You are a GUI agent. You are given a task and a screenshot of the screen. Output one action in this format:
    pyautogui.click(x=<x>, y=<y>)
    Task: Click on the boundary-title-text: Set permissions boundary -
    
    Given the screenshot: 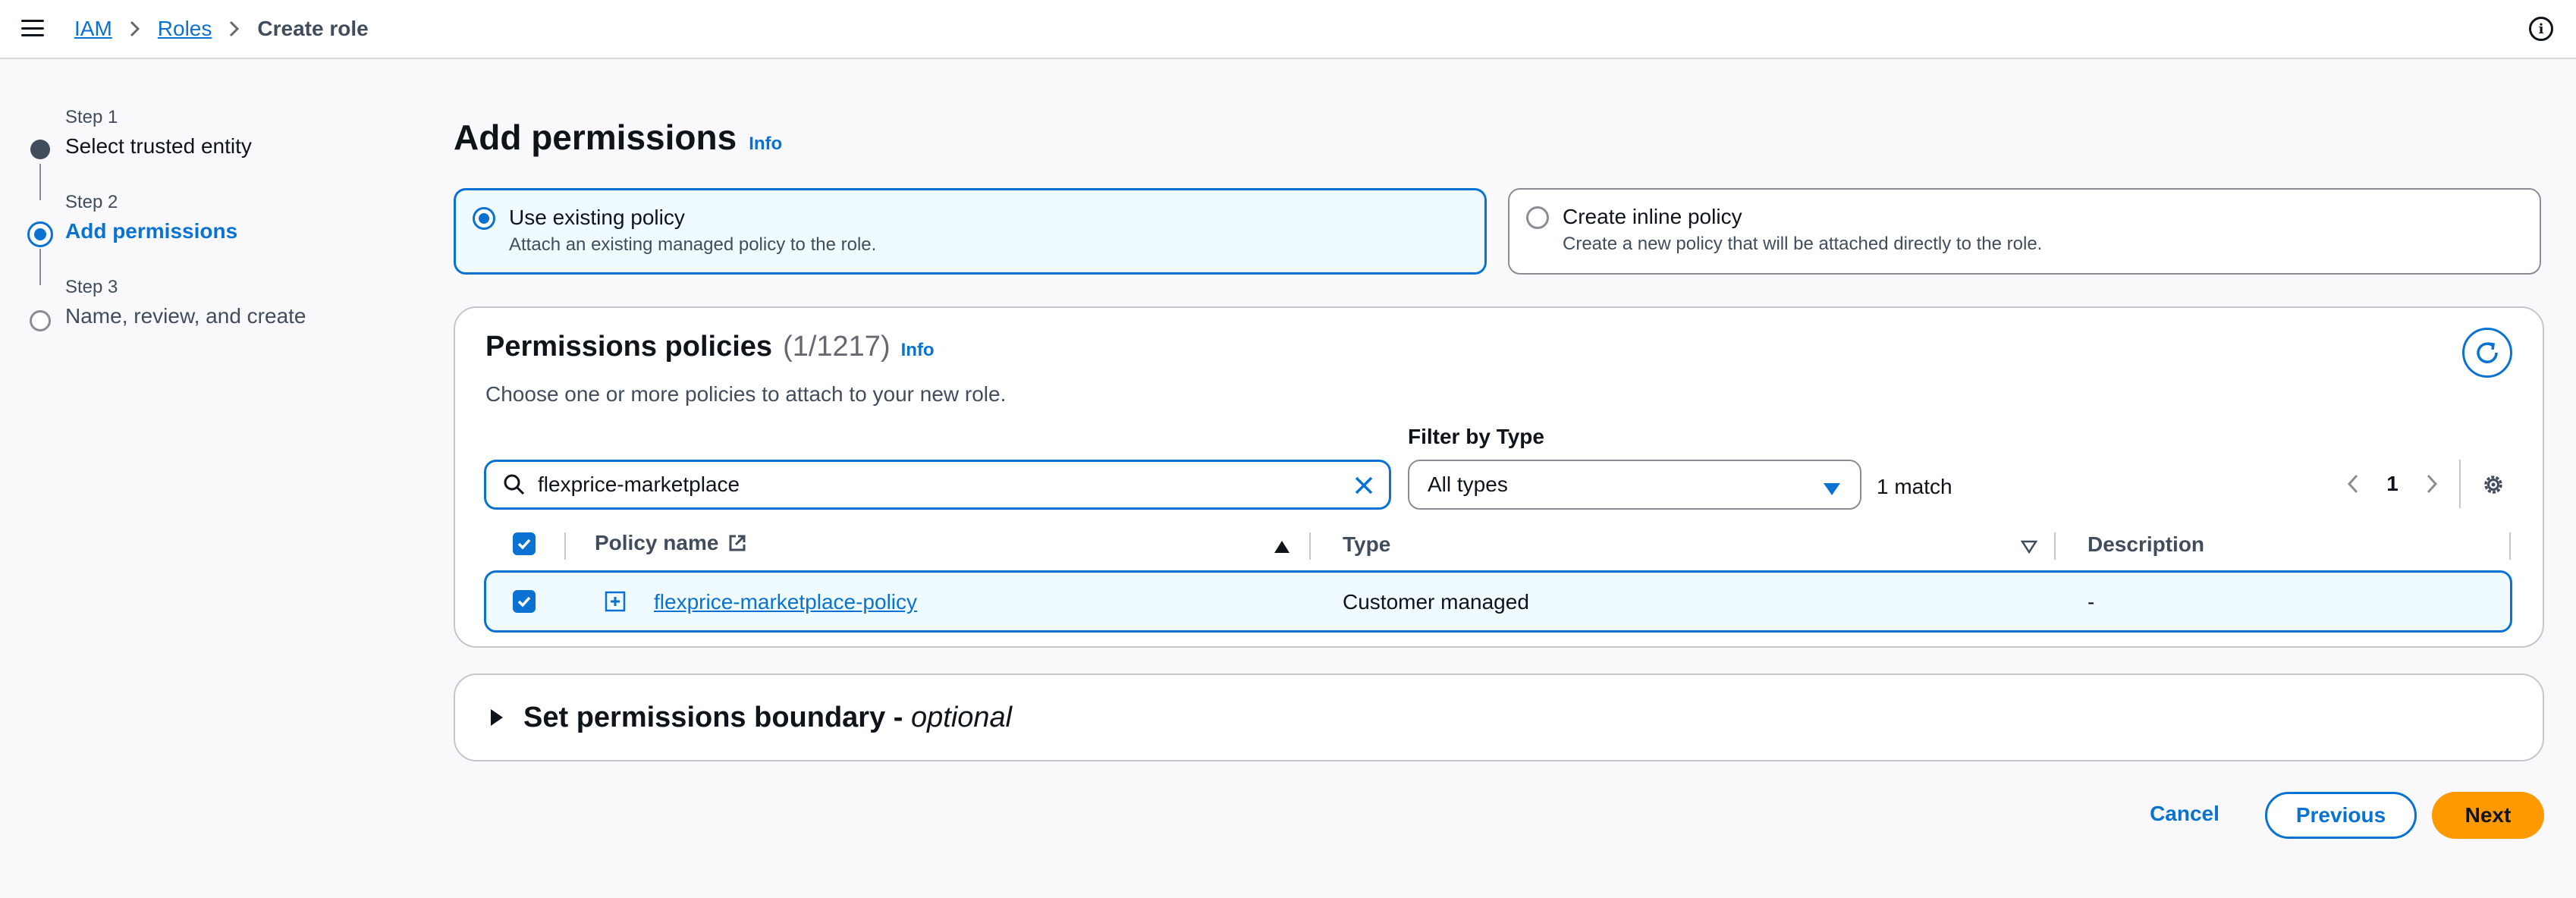 What is the action you would take?
    pyautogui.click(x=717, y=717)
    